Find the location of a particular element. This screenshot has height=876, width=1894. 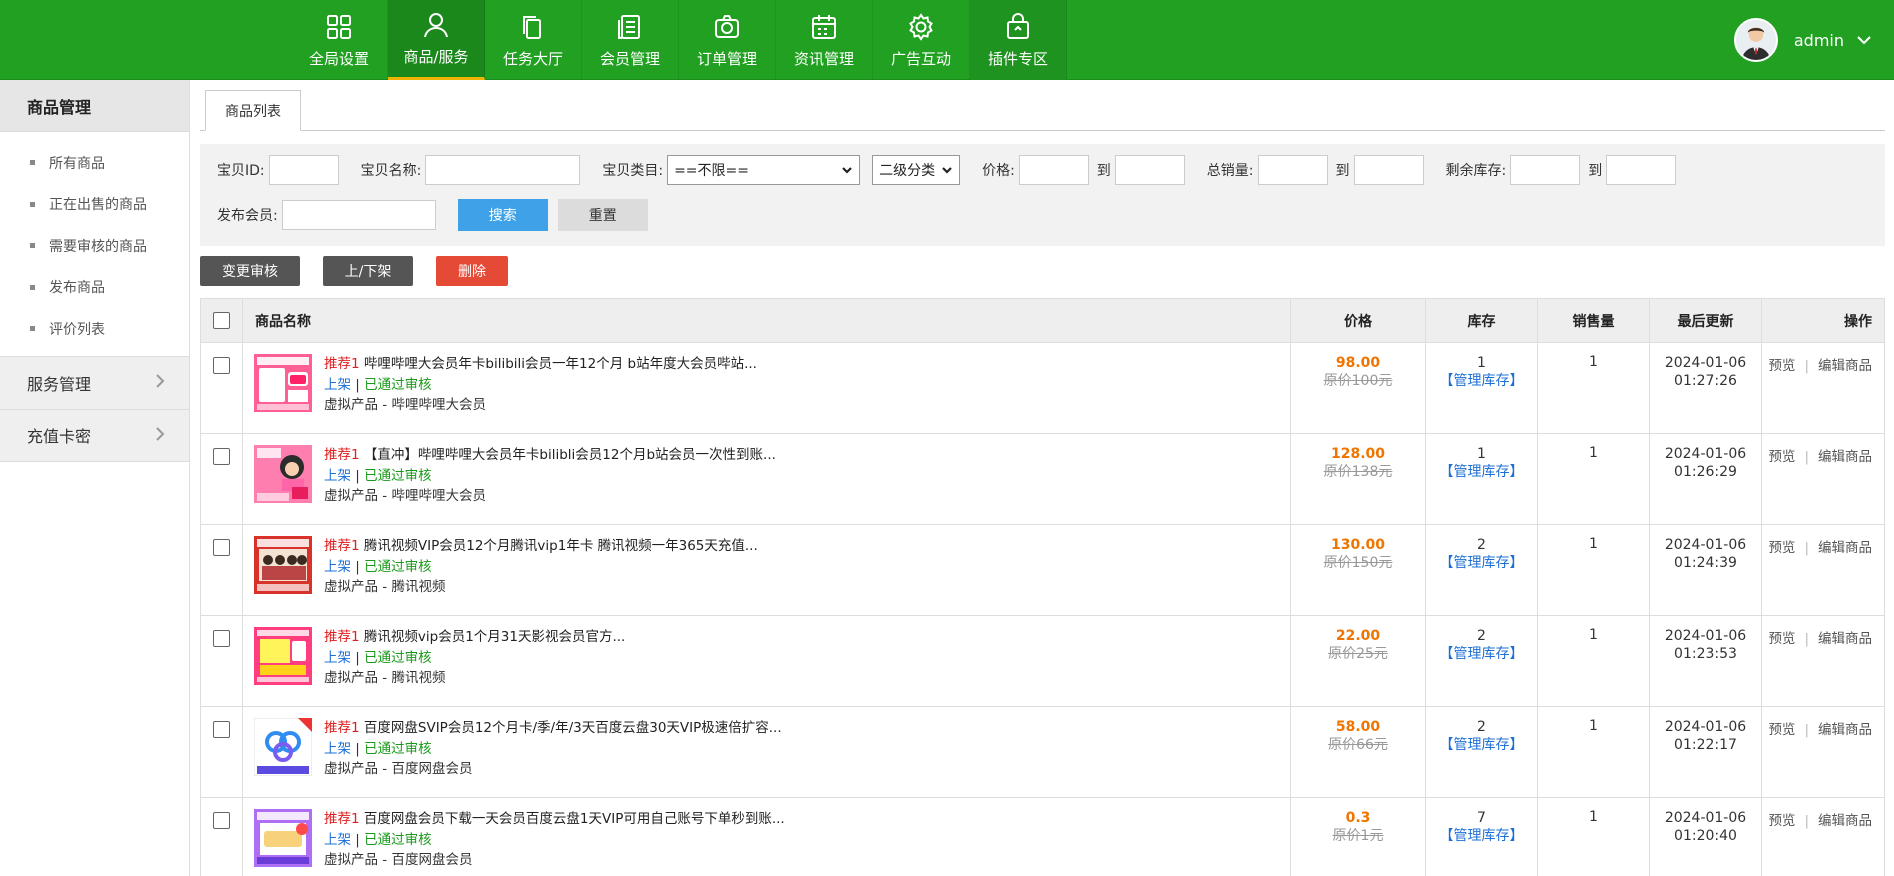

tab-product-list: 商品列表 is located at coordinates (253, 110).